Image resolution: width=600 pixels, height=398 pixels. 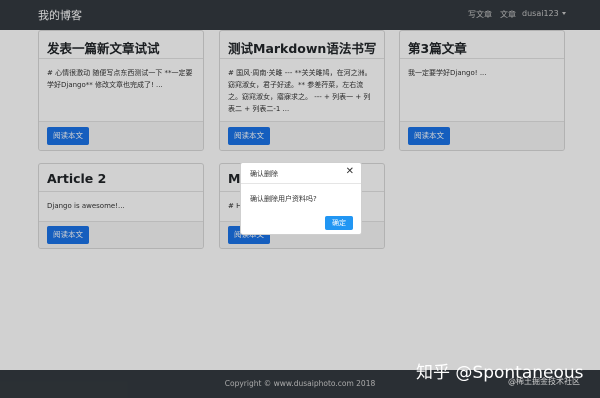 I want to click on watermark-subtext: @稀土掘金技术社区, so click(x=544, y=381).